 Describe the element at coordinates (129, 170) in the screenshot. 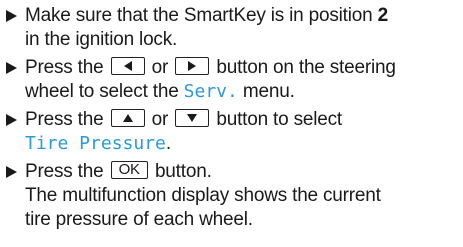

I see `ok-button-key: OK` at that location.